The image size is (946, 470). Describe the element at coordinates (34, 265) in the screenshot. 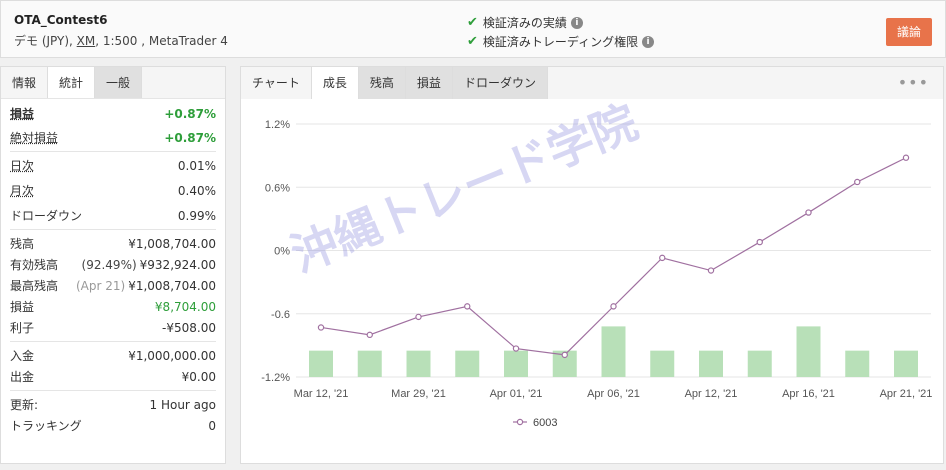

I see `stat-label: 有効残高` at that location.